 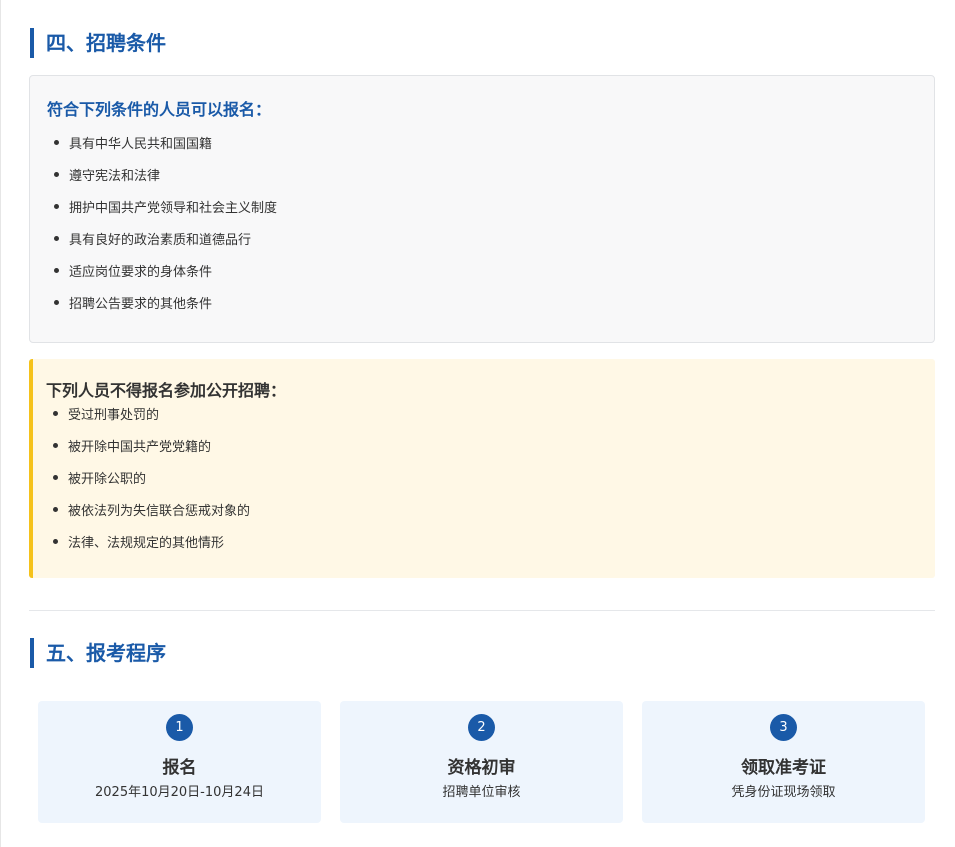 I want to click on step-card-qualification-review: 2 资格初审 招聘单位审核, so click(x=481, y=762).